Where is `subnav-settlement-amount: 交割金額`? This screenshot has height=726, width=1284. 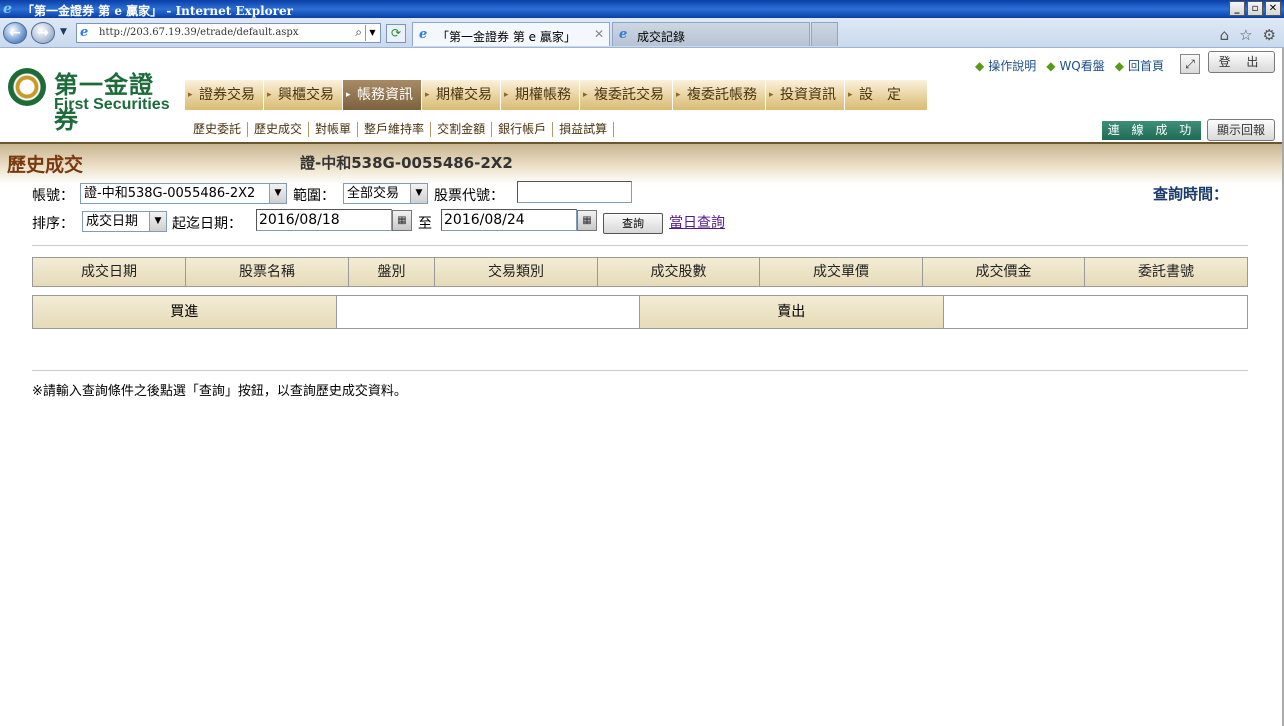 subnav-settlement-amount: 交割金額 is located at coordinates (462, 129).